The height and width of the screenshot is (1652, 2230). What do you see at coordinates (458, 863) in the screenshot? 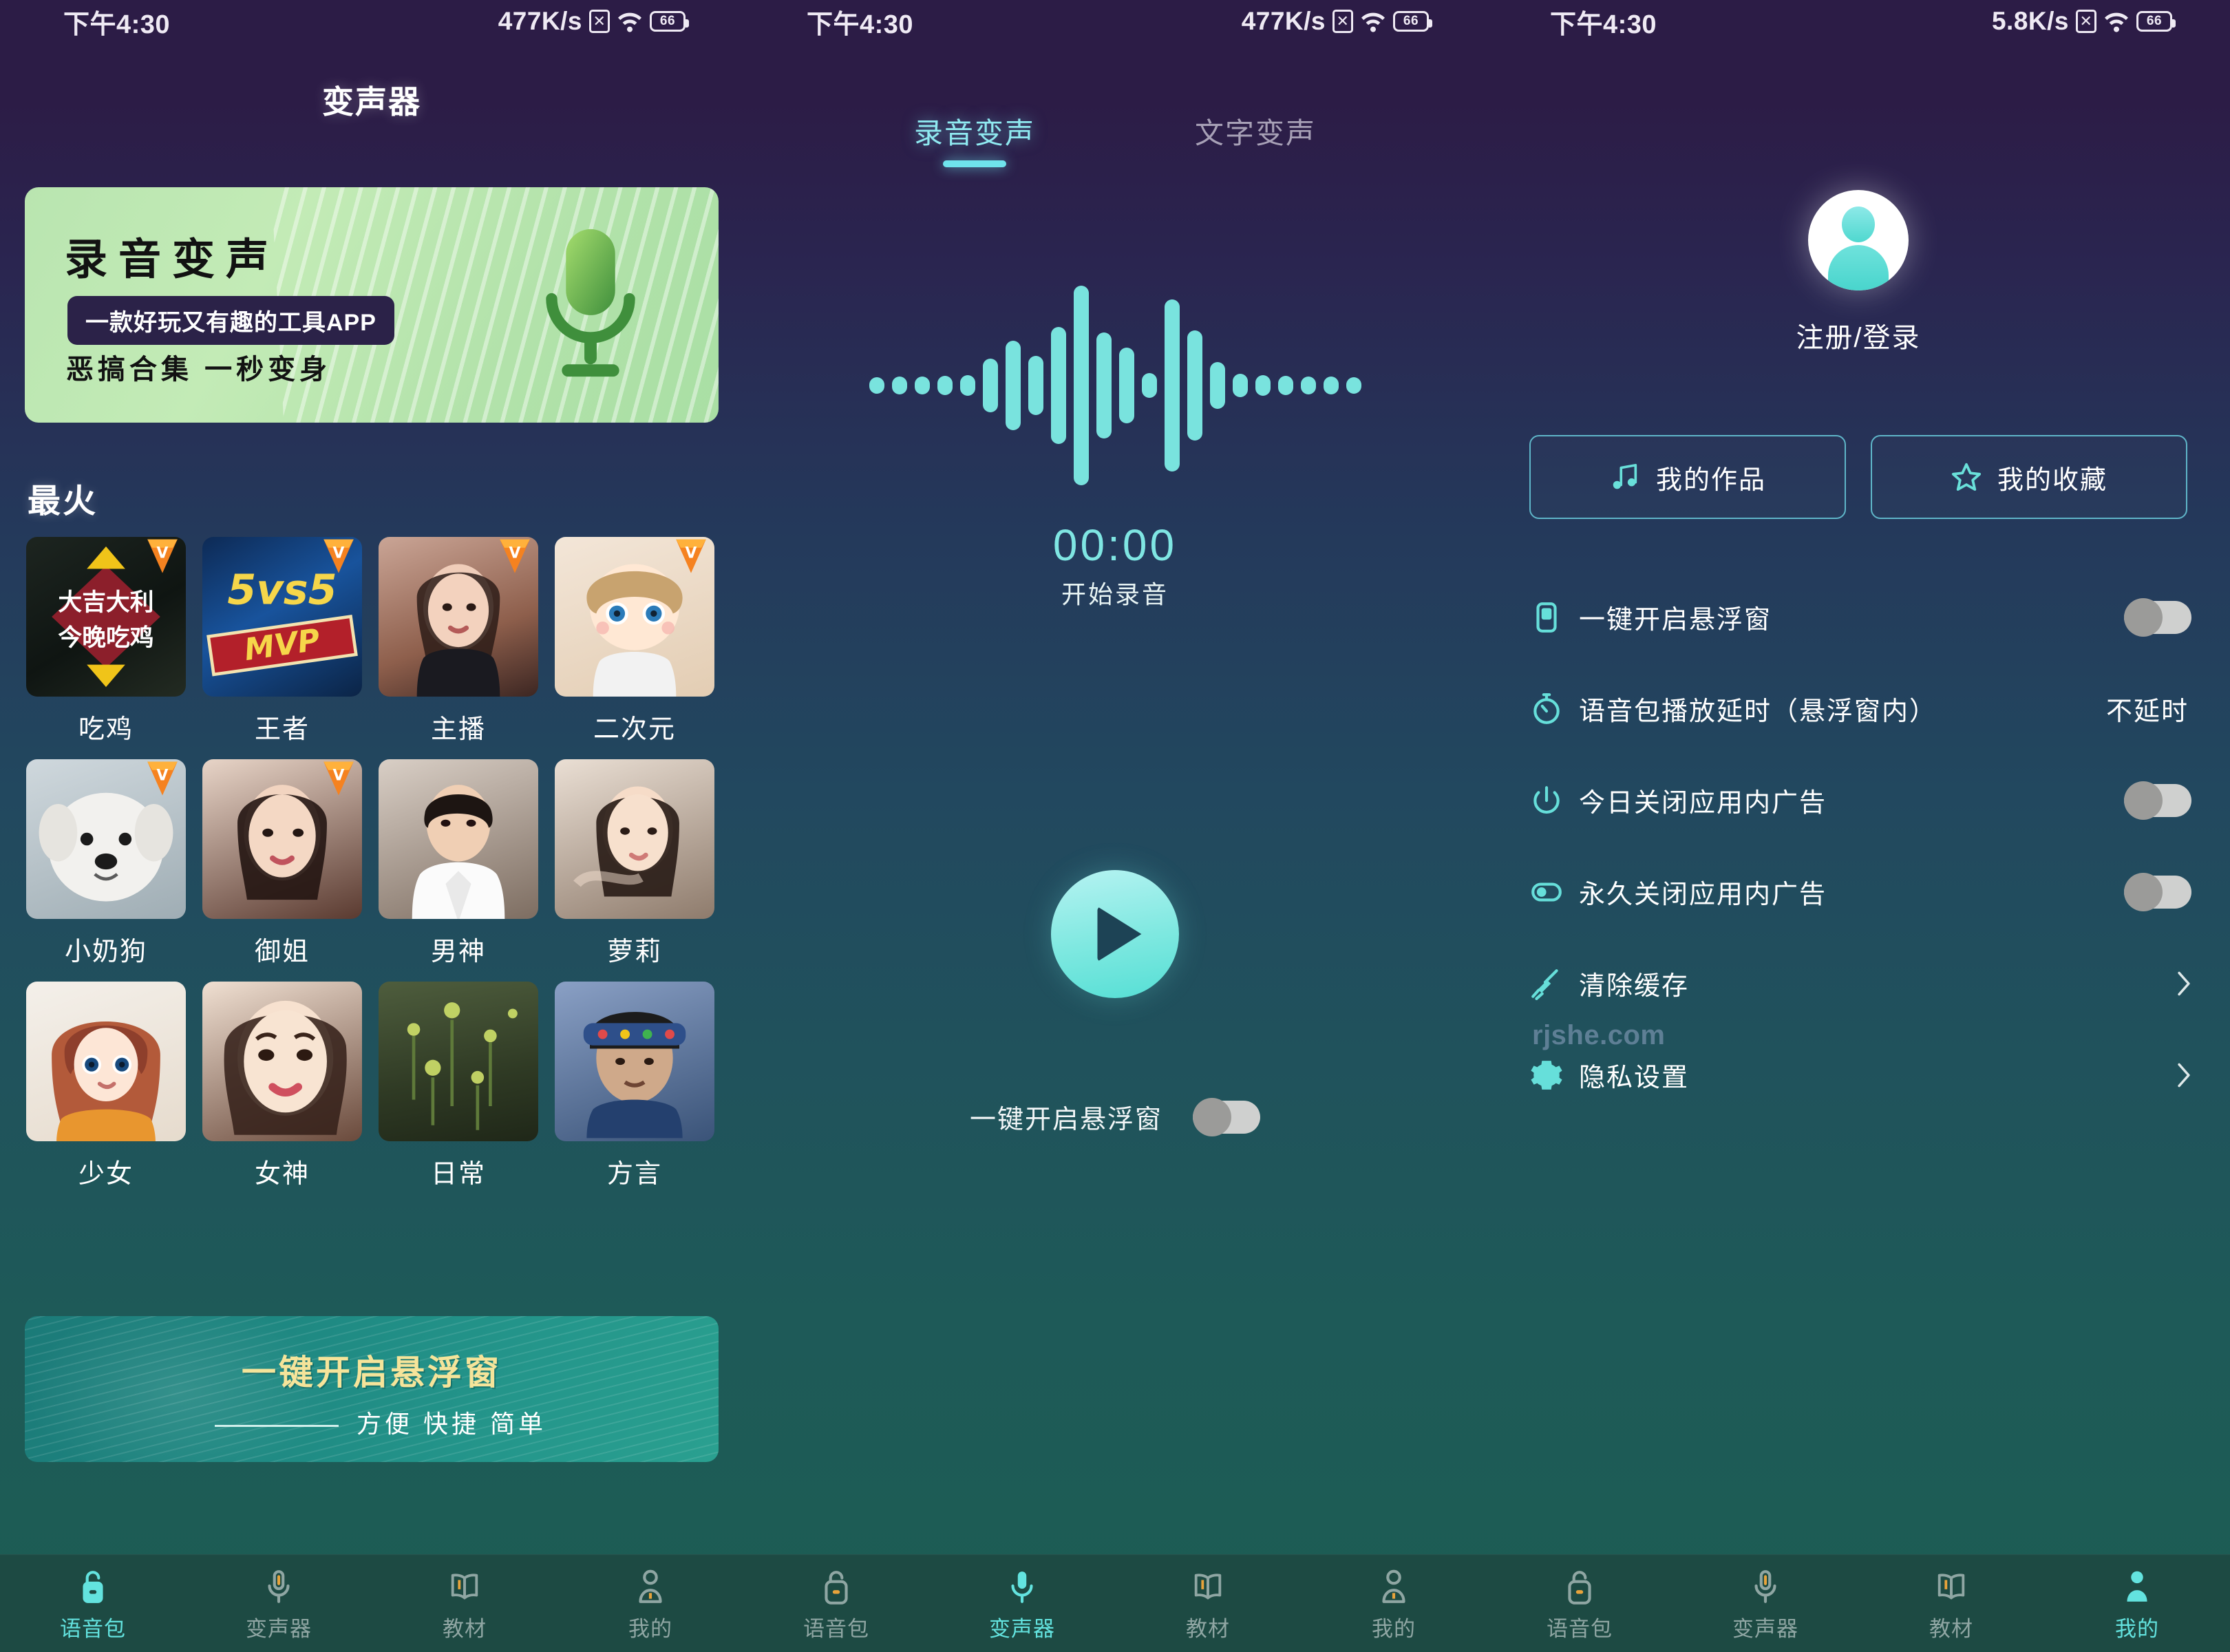
I see `voice-category-item: 男神` at bounding box center [458, 863].